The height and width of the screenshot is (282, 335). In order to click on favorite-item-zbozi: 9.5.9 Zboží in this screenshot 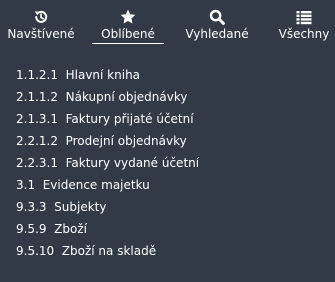, I will do `click(107, 229)`.